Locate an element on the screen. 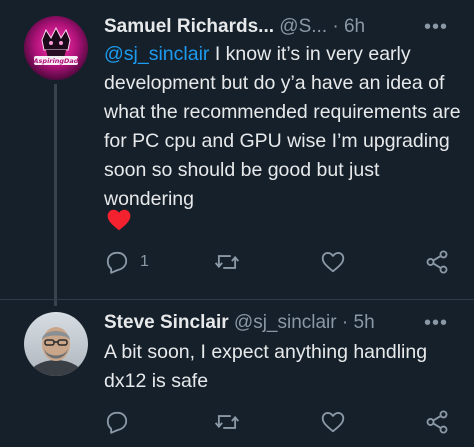  avatar: AspiringDad is located at coordinates (56, 48).